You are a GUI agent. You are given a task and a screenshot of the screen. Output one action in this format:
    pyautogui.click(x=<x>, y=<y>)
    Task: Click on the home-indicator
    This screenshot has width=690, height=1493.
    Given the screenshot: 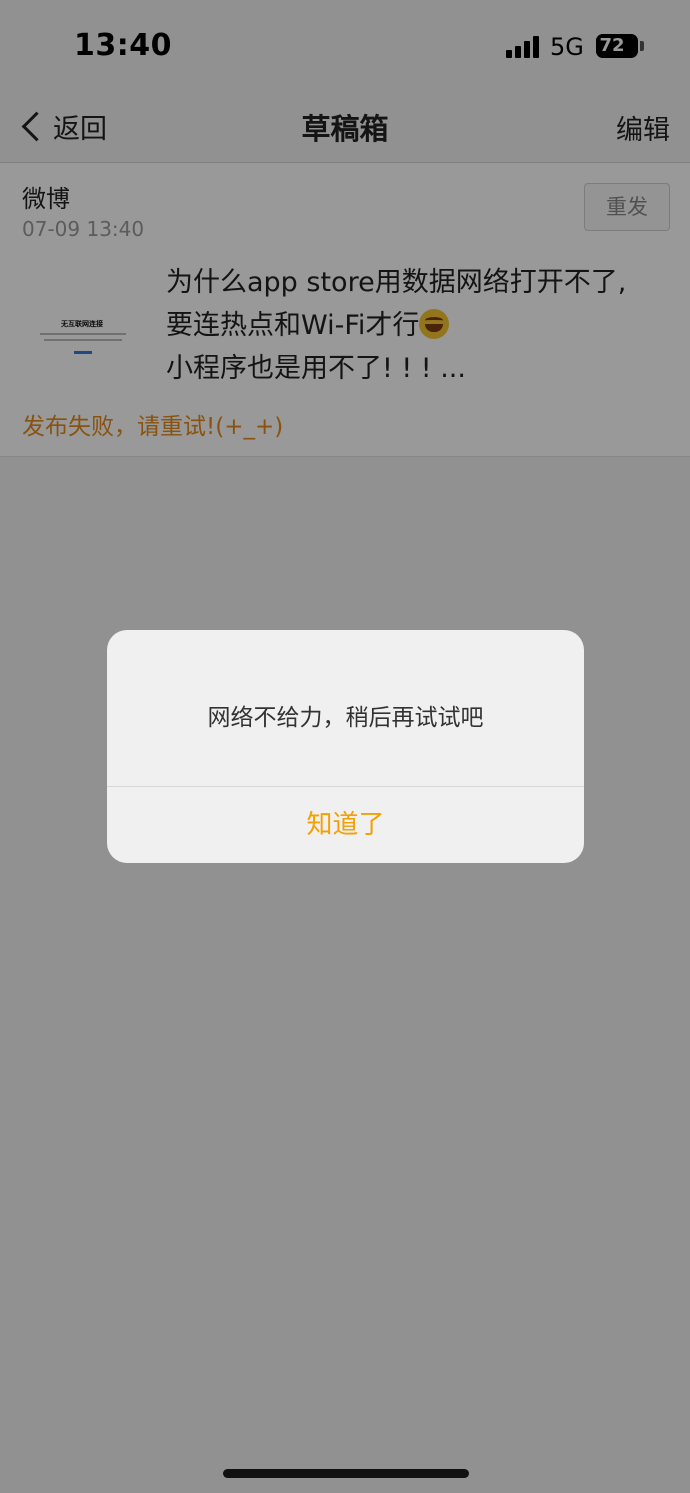 What is the action you would take?
    pyautogui.click(x=346, y=1473)
    